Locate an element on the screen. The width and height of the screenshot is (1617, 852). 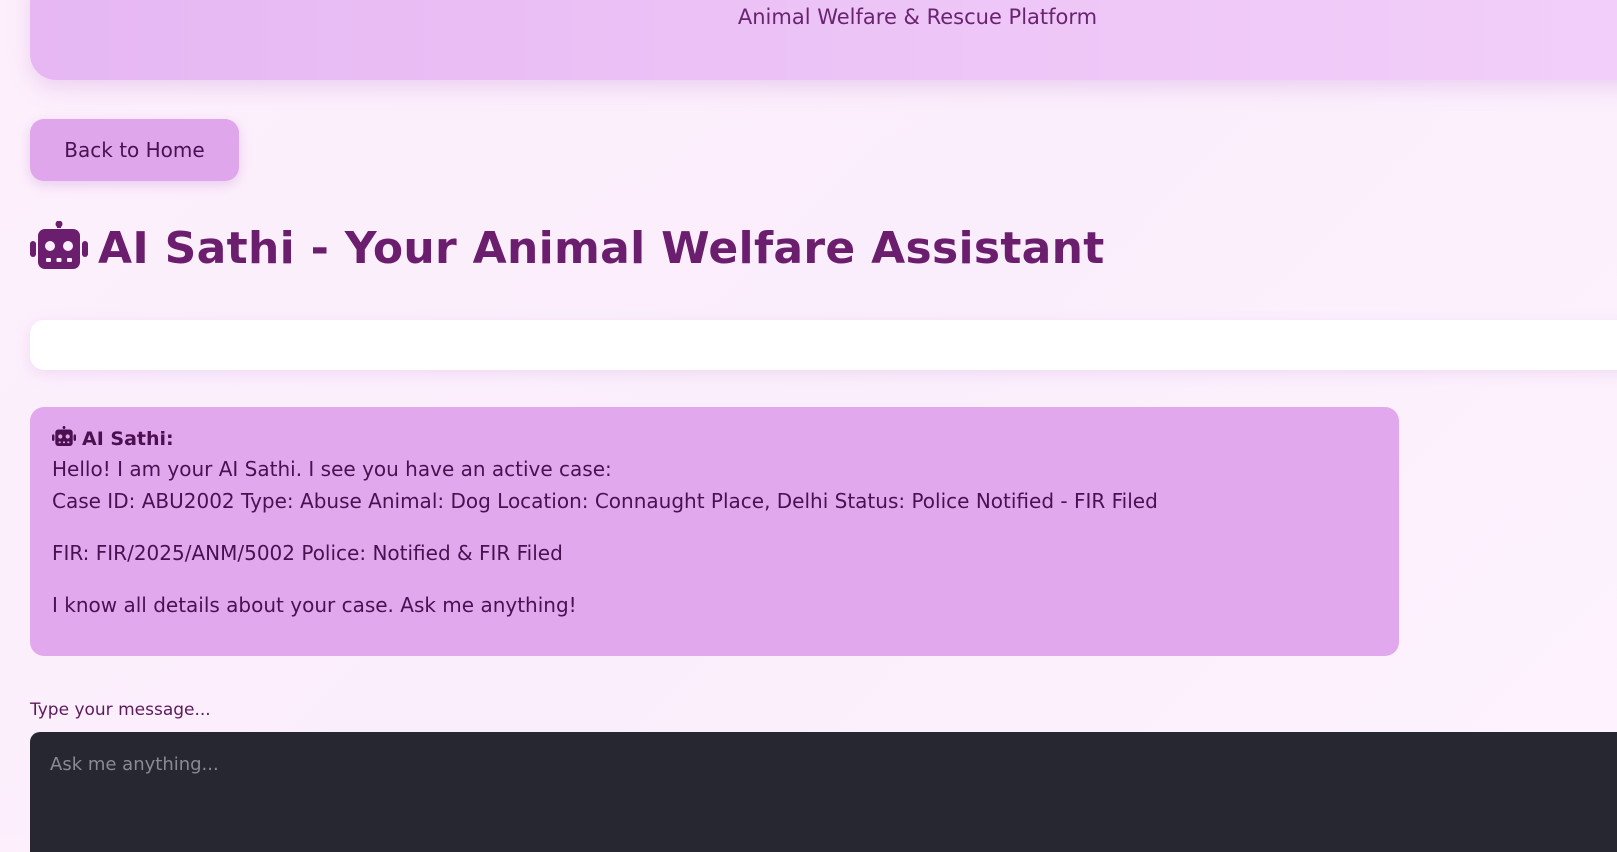
page-title: AI Sathi - Your Animal Welfare Assistant is located at coordinates (567, 248).